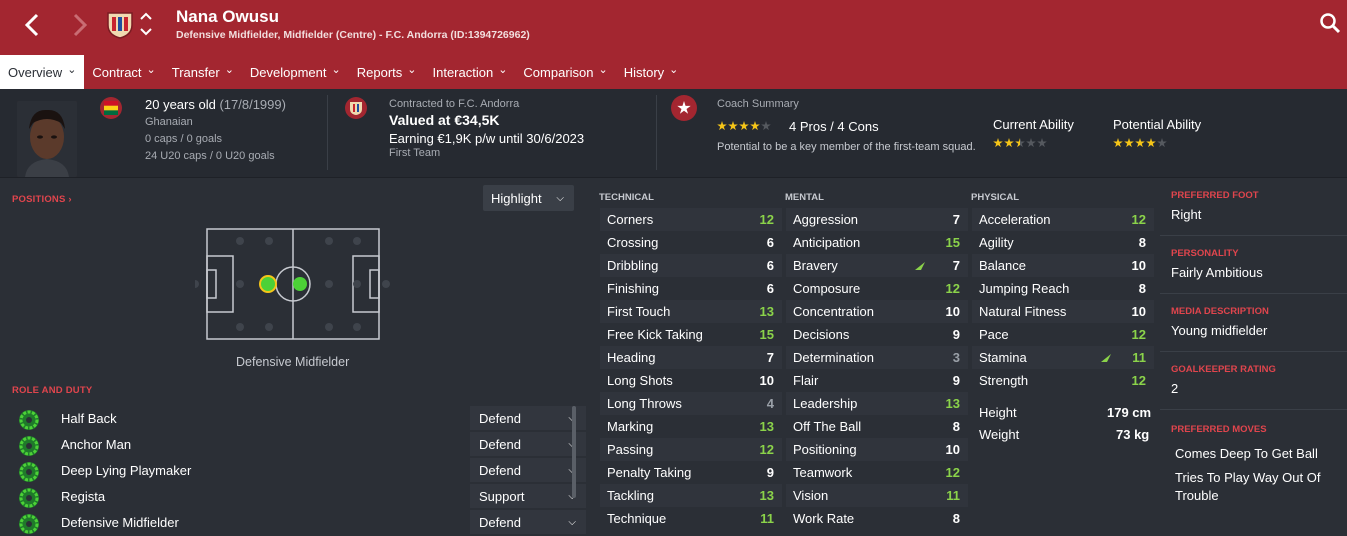  What do you see at coordinates (691, 242) in the screenshot?
I see `attribute-row: Crossing 6` at bounding box center [691, 242].